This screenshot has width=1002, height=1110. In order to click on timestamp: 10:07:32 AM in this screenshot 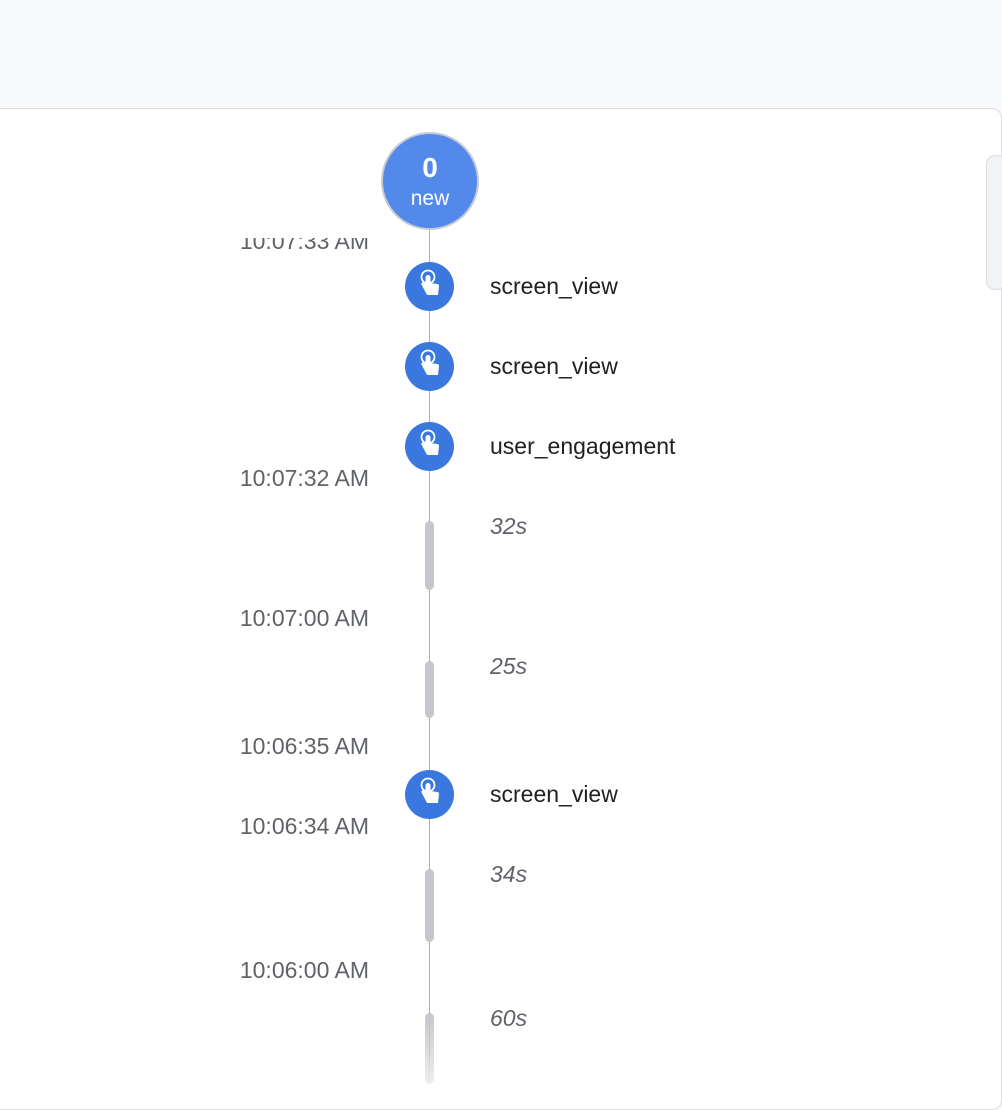, I will do `click(304, 478)`.